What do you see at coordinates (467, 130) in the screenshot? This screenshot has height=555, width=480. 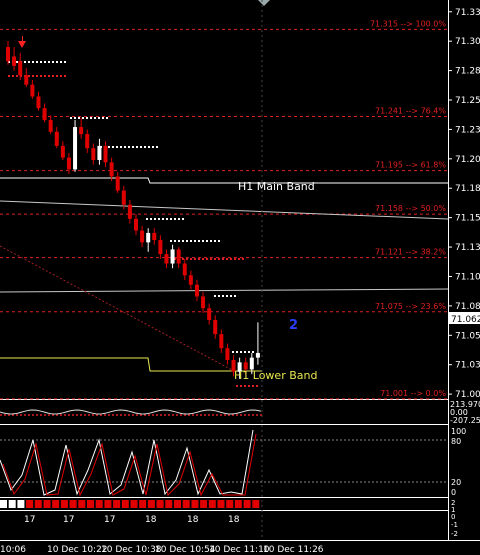 I see `price-tick: 71.230` at bounding box center [467, 130].